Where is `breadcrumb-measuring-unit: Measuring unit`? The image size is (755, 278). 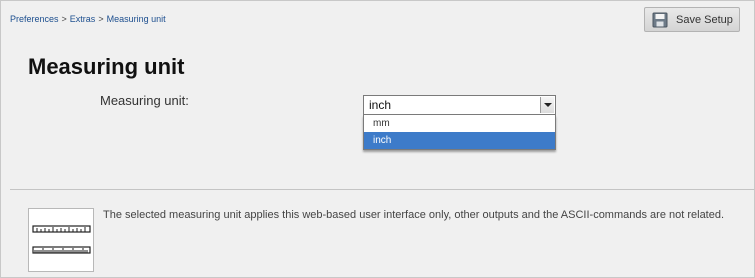
breadcrumb-measuring-unit: Measuring unit is located at coordinates (136, 19).